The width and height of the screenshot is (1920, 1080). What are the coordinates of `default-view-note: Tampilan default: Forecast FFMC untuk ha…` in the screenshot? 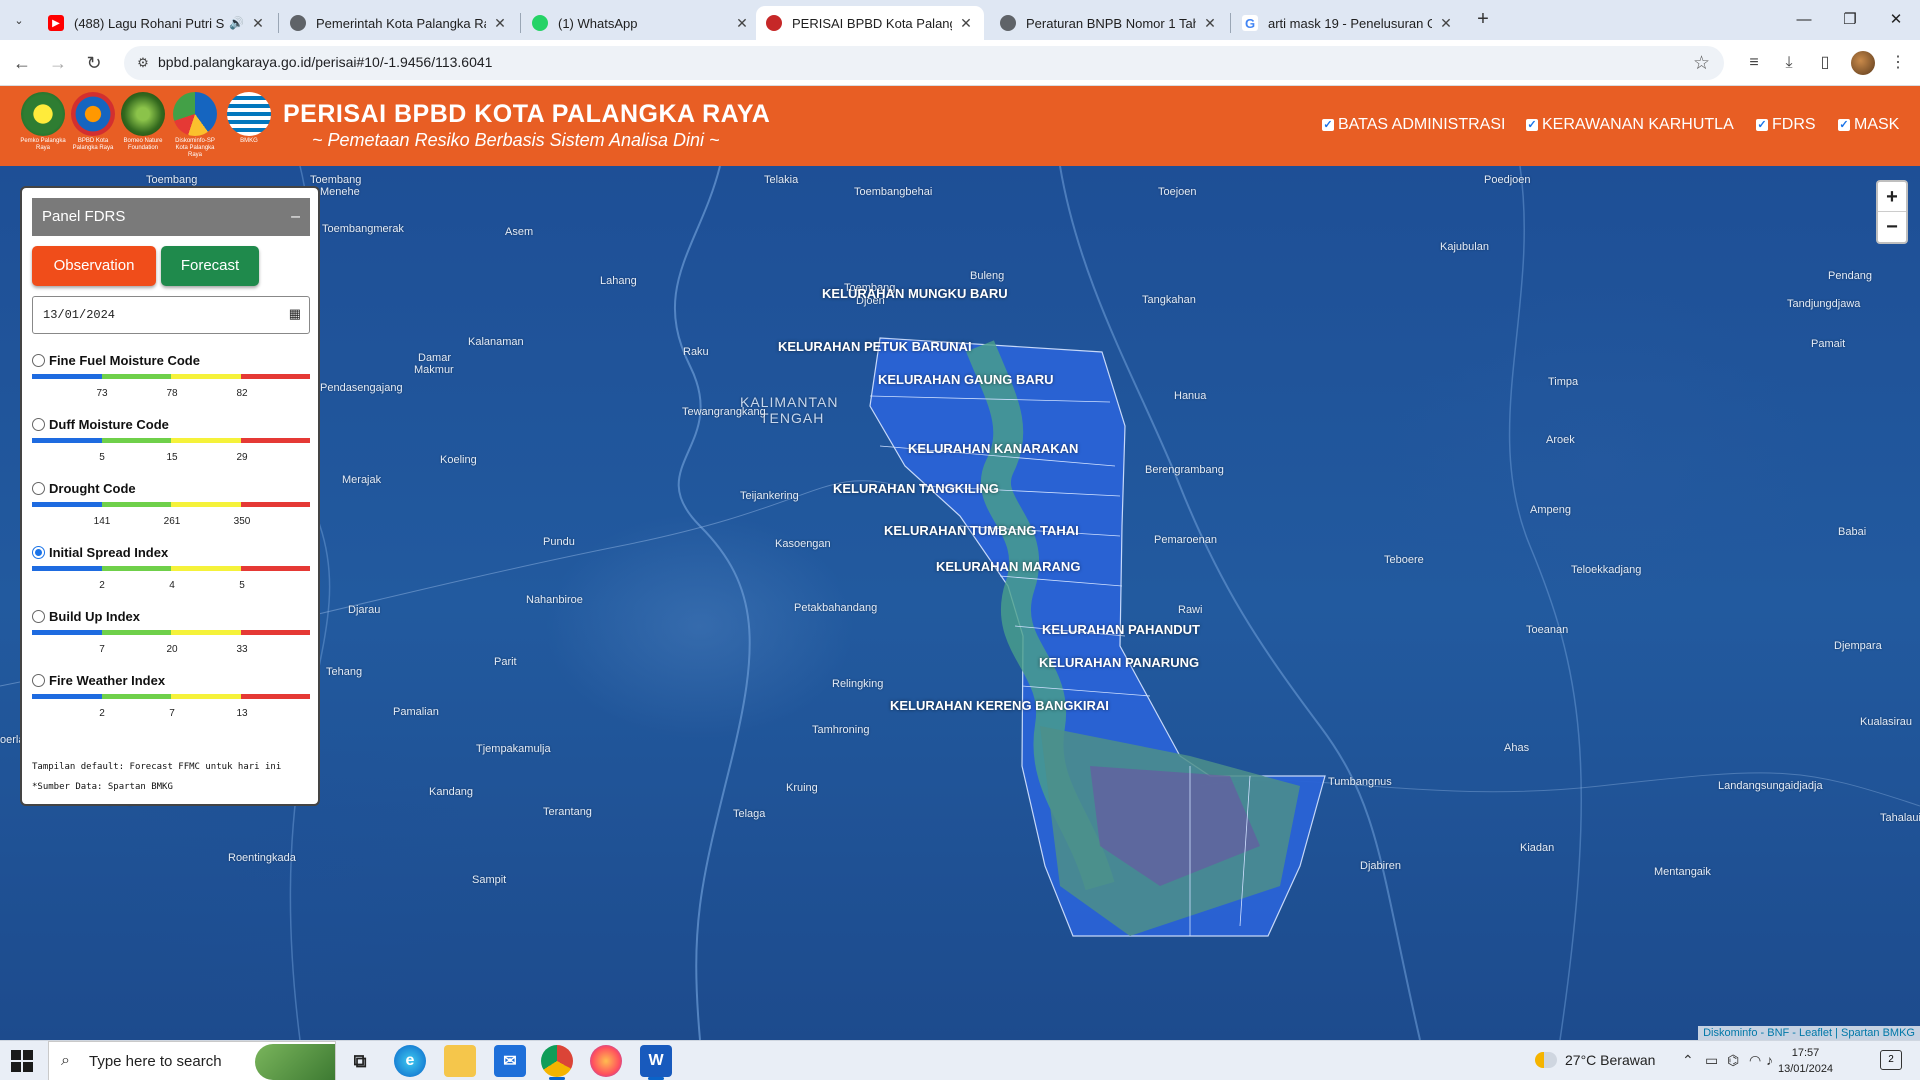 It's located at (157, 767).